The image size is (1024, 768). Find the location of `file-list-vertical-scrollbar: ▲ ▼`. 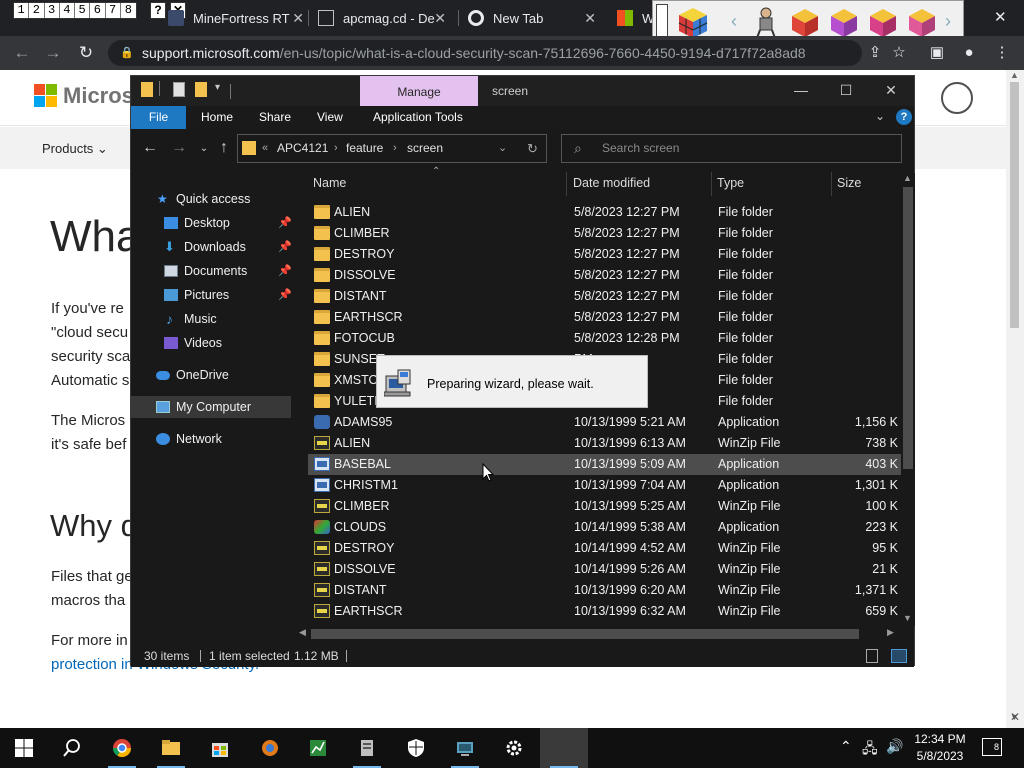

file-list-vertical-scrollbar: ▲ ▼ is located at coordinates (908, 399).